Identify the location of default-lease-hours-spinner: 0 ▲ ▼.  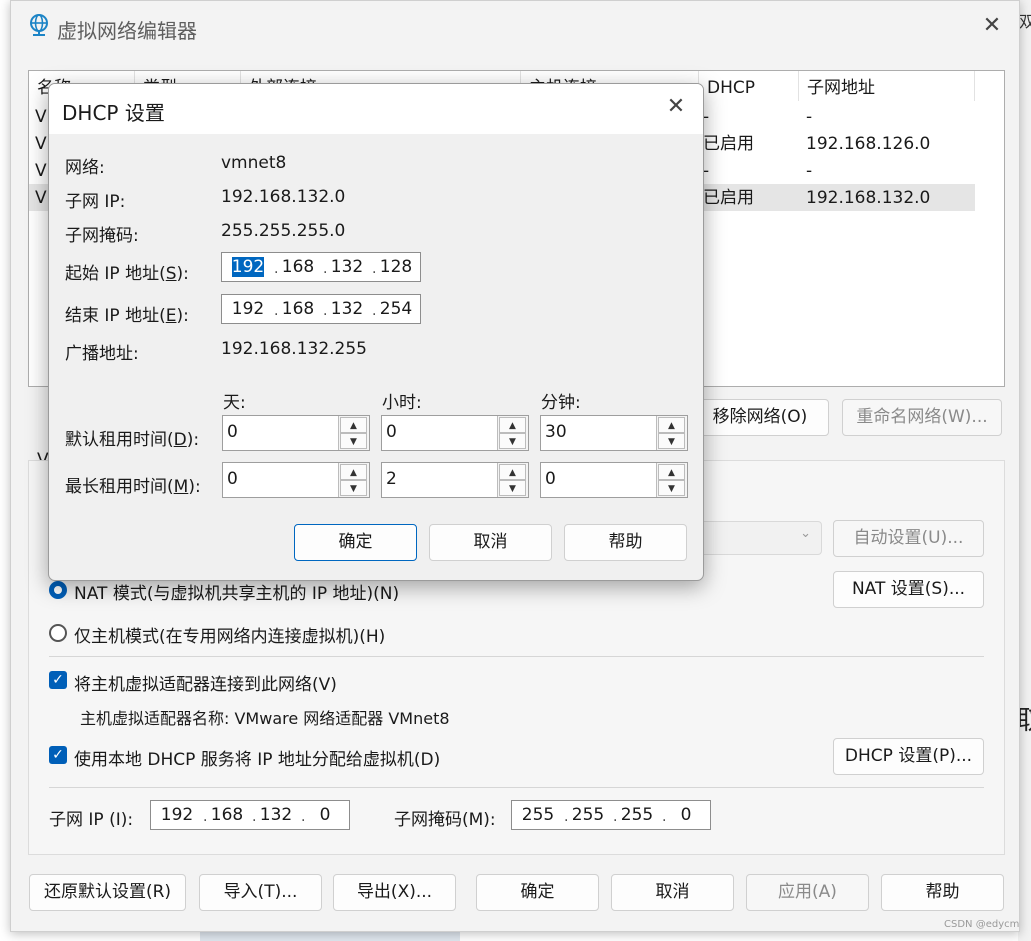
(455, 433).